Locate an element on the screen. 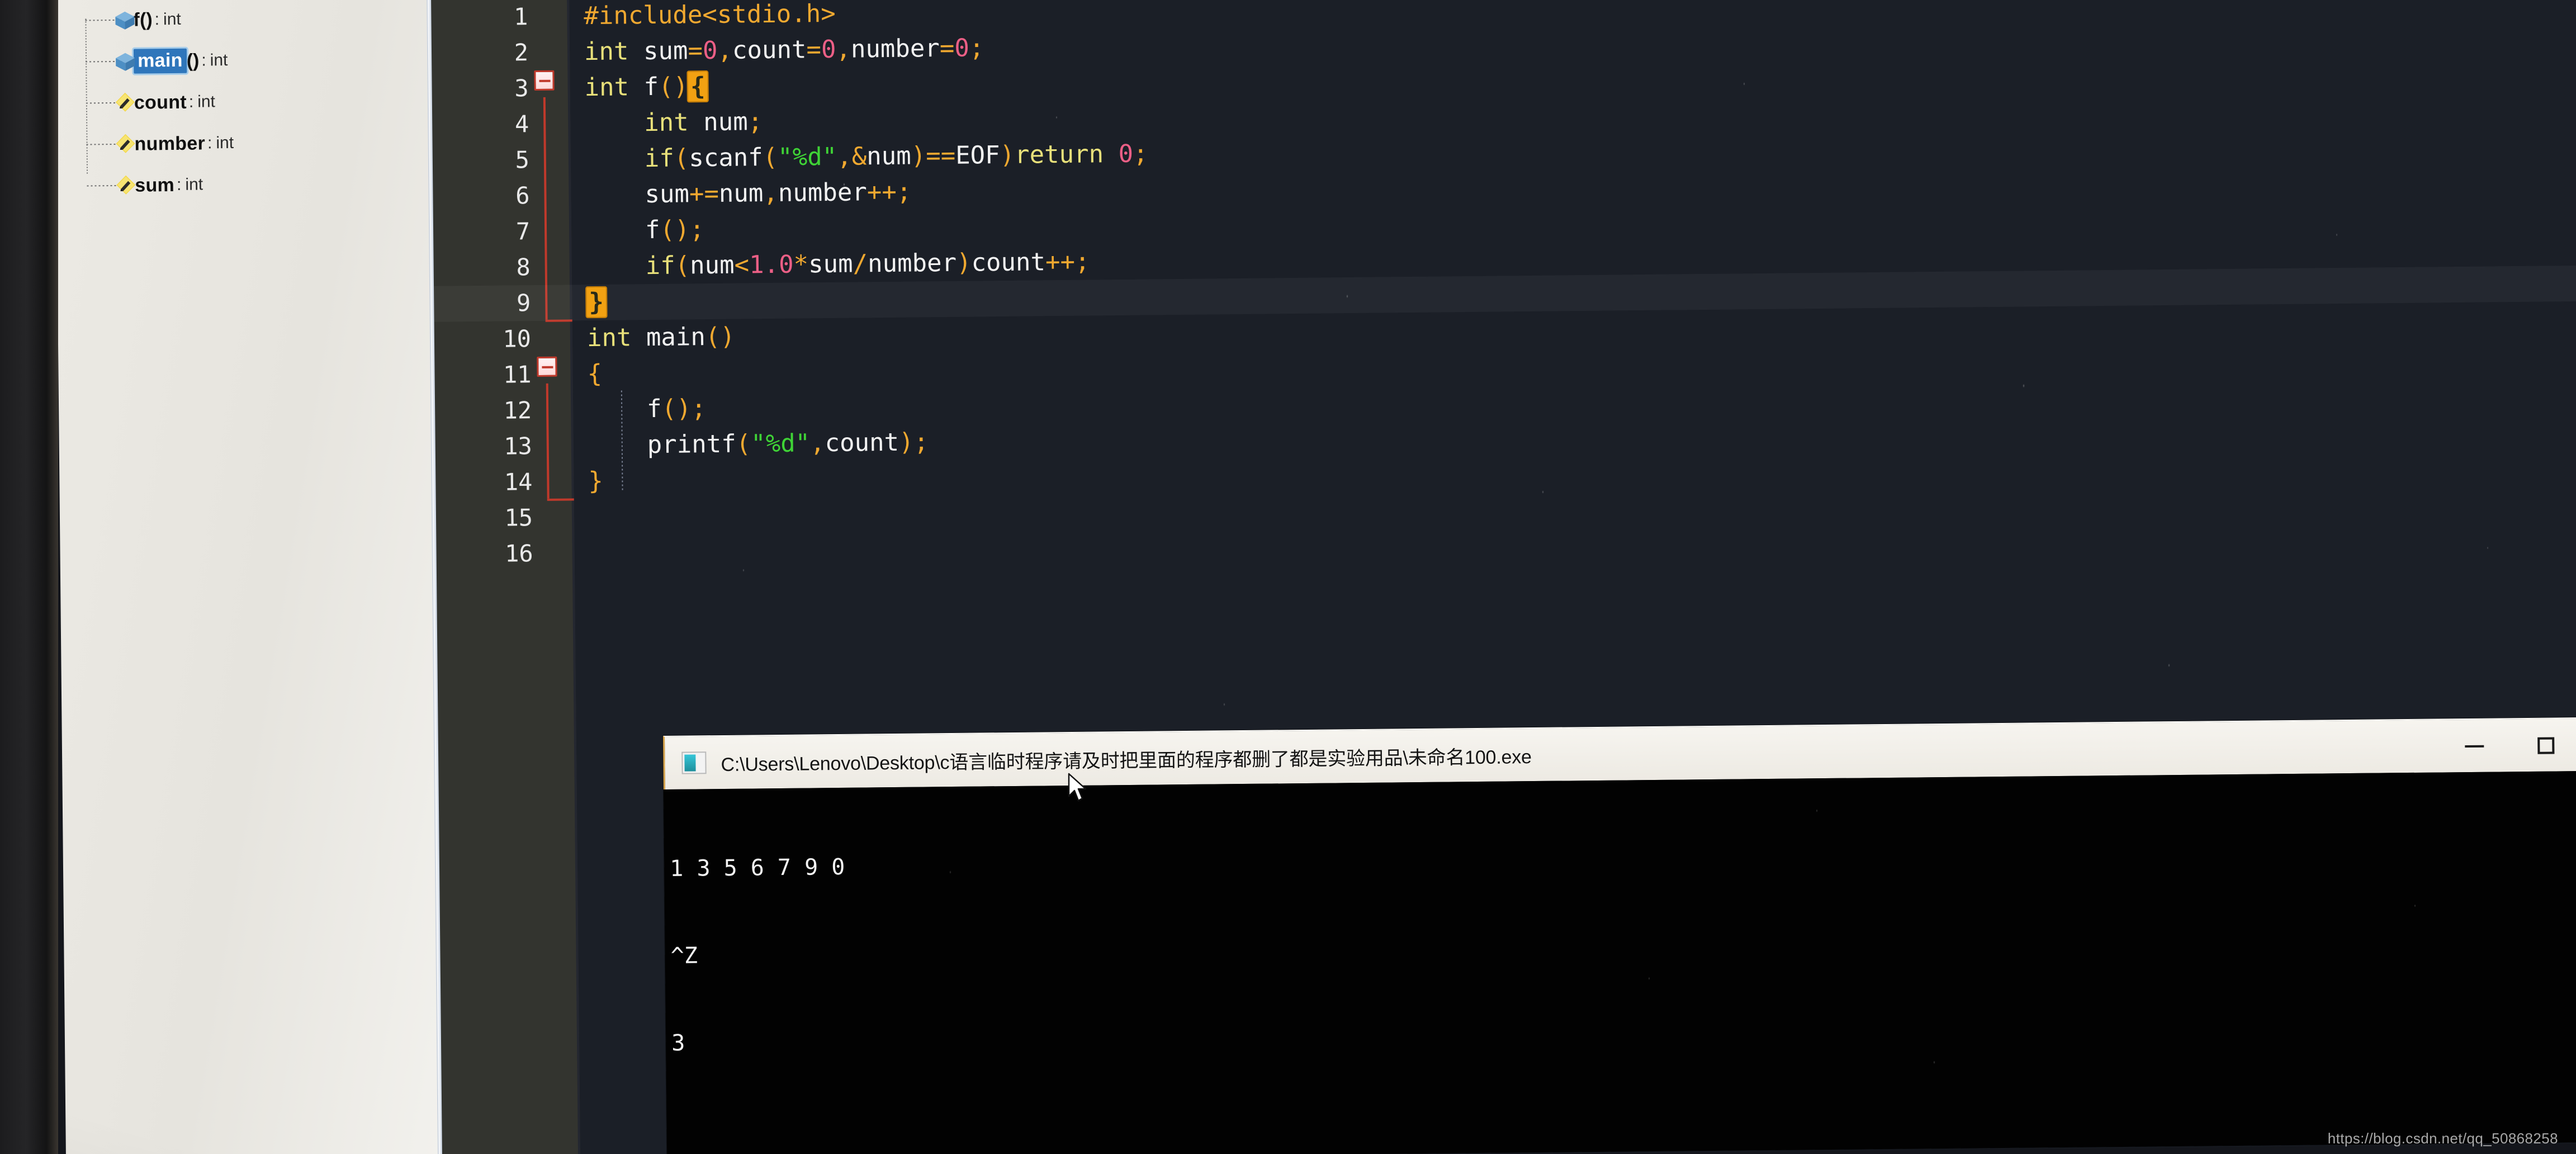 The height and width of the screenshot is (1154, 2576). line-source: int main() is located at coordinates (661, 337).